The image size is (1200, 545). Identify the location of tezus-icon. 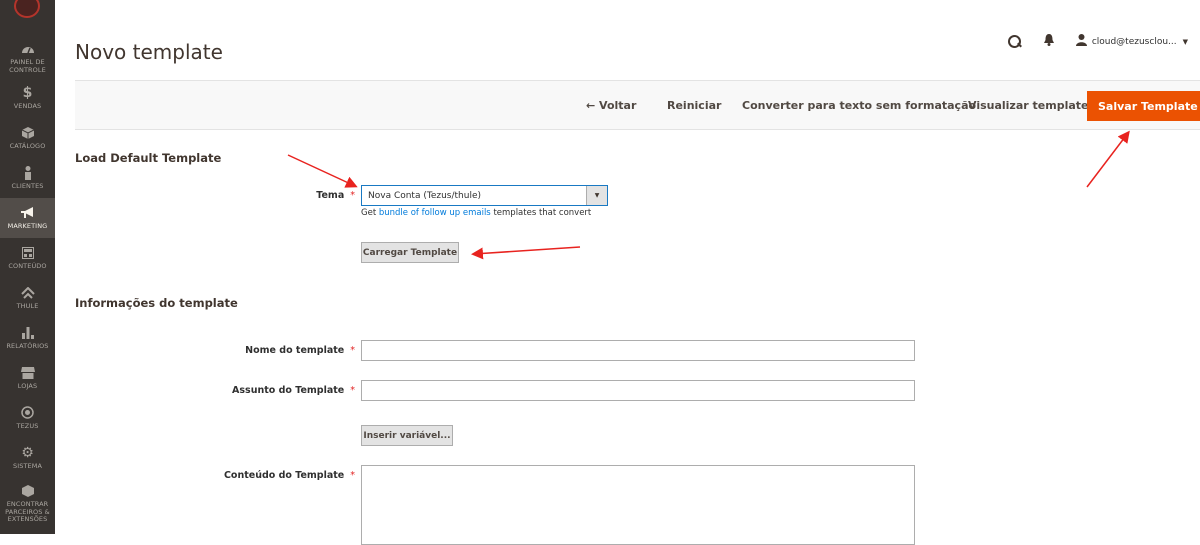
(28, 413).